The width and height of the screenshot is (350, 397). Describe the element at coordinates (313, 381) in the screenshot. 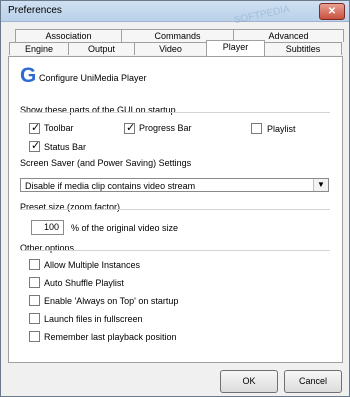

I see `cancel-button: Cancel` at that location.